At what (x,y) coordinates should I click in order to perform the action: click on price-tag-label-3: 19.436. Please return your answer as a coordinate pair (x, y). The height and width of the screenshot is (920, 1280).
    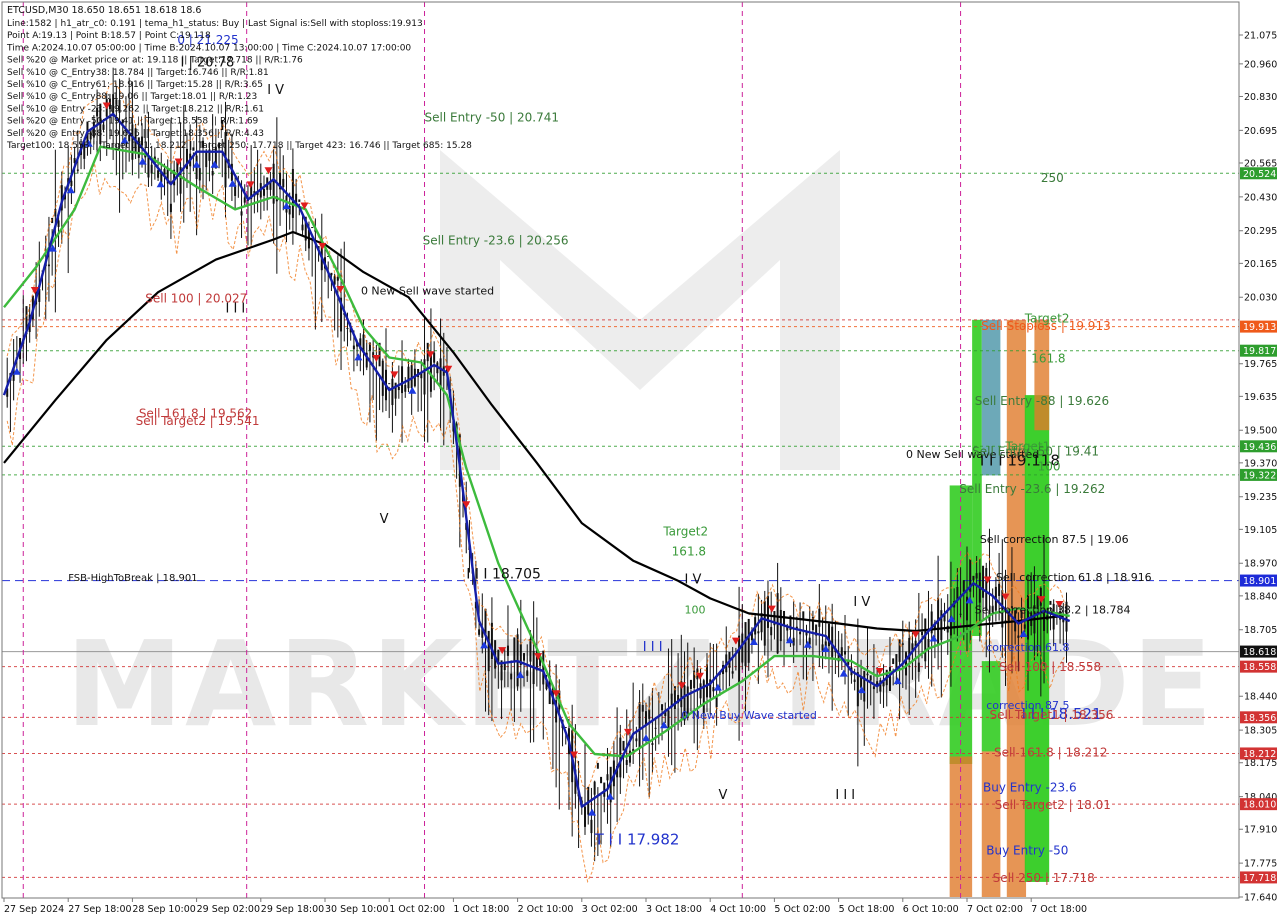
    Looking at the image, I should click on (1259, 447).